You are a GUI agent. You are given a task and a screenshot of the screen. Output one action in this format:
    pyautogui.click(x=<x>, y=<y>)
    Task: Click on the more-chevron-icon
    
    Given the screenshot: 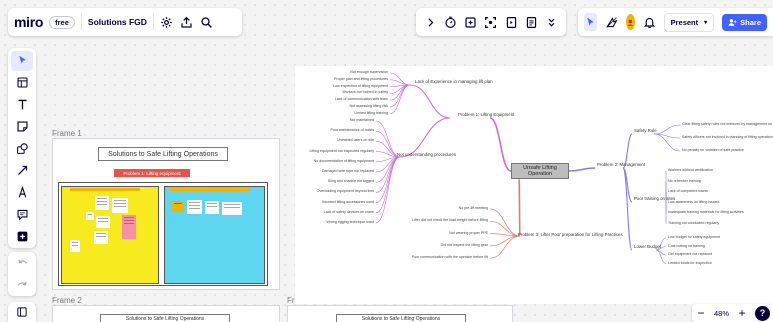 What is the action you would take?
    pyautogui.click(x=552, y=22)
    